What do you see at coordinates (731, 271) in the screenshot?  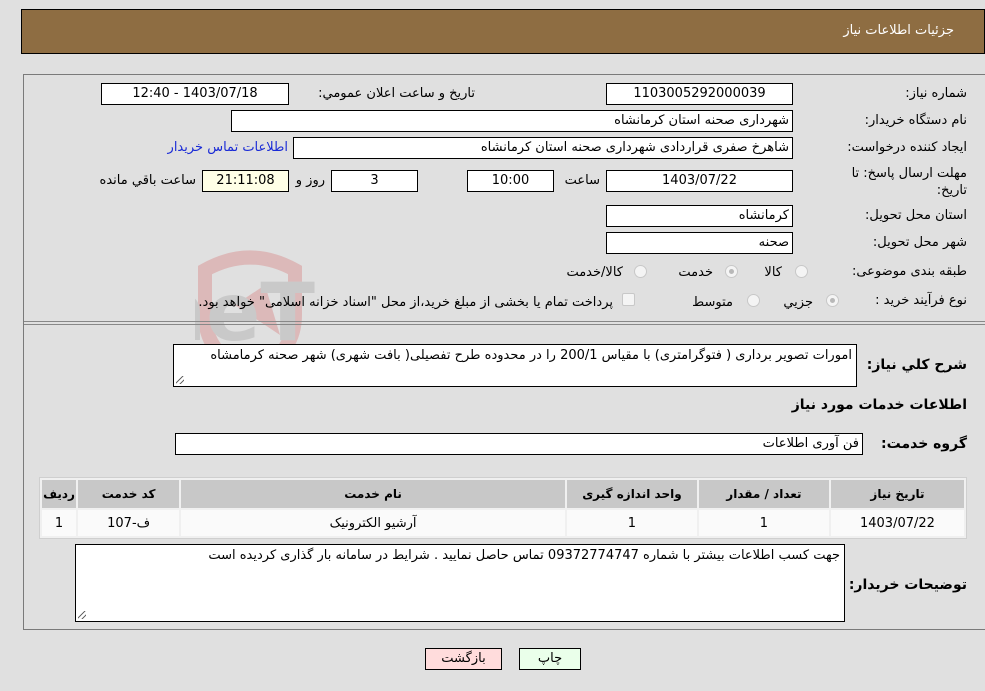 I see `category-radio-service` at bounding box center [731, 271].